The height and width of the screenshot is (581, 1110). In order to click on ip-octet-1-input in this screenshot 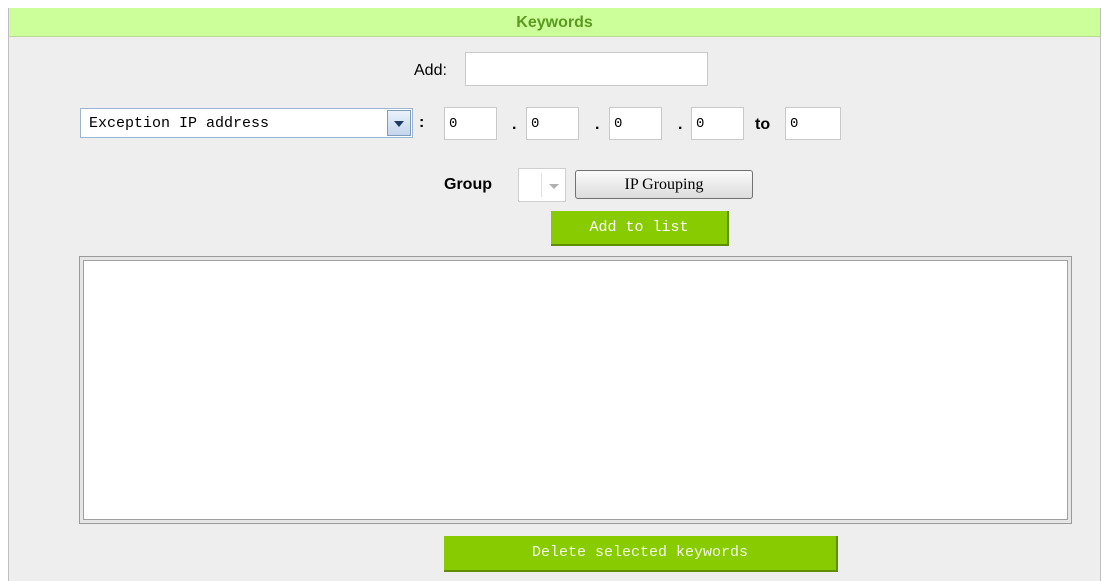, I will do `click(470, 123)`.